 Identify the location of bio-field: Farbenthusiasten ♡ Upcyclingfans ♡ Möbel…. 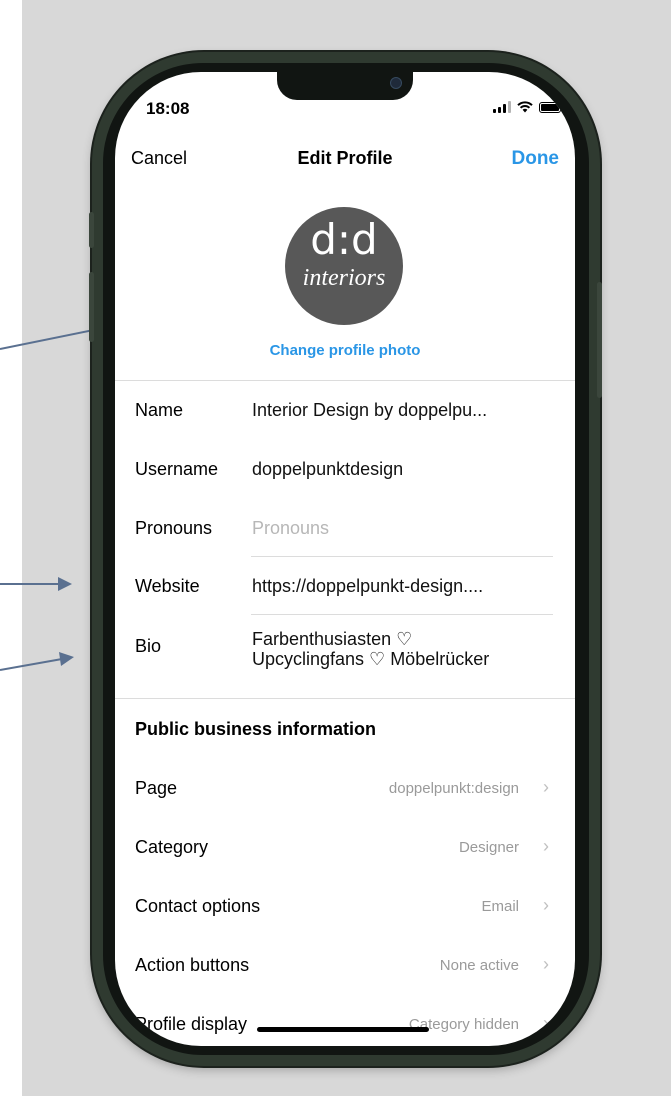
(370, 649).